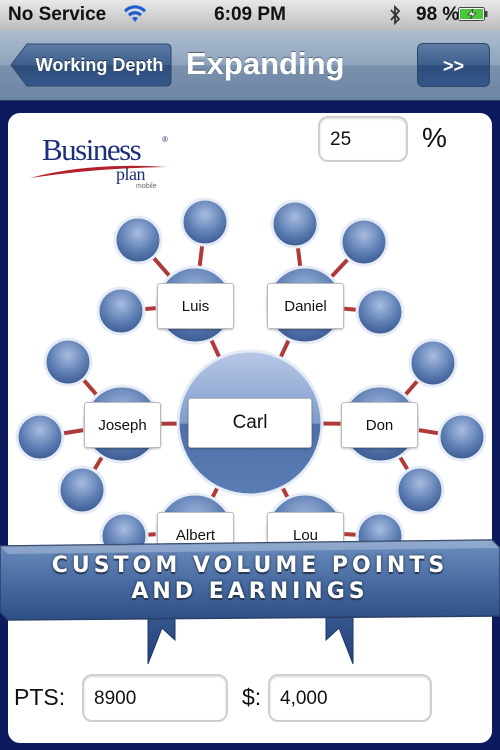 The height and width of the screenshot is (750, 500). I want to click on node-label-joseph: Joseph, so click(122, 425).